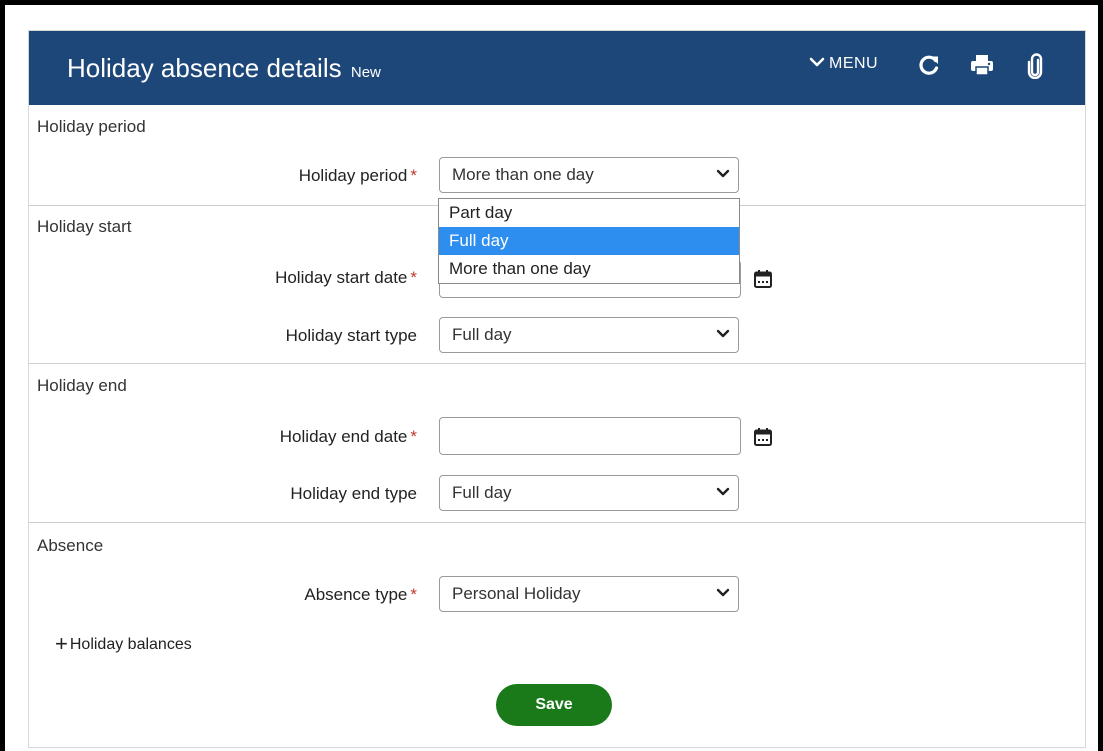  I want to click on save-button: Save, so click(554, 705).